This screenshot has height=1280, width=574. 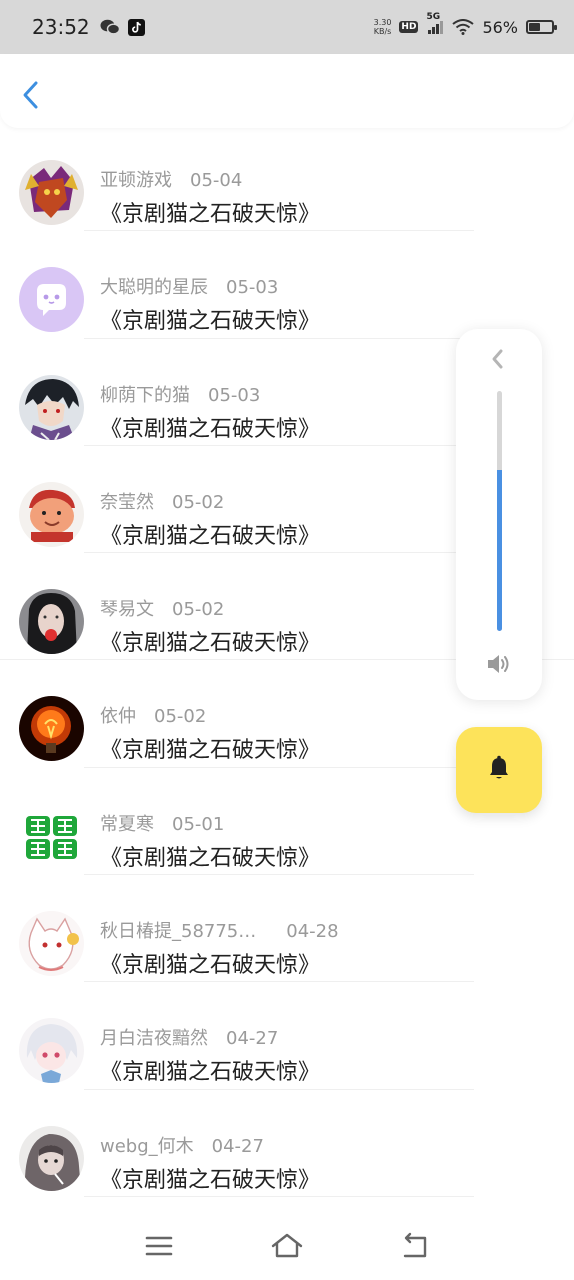 I want to click on comment-date: 05-04, so click(x=216, y=180).